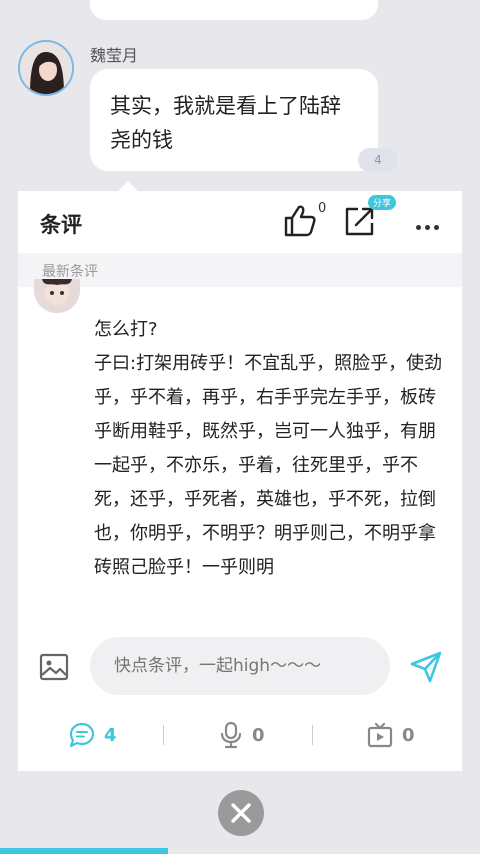 This screenshot has height=854, width=480. Describe the element at coordinates (240, 666) in the screenshot. I see `comment-input` at that location.